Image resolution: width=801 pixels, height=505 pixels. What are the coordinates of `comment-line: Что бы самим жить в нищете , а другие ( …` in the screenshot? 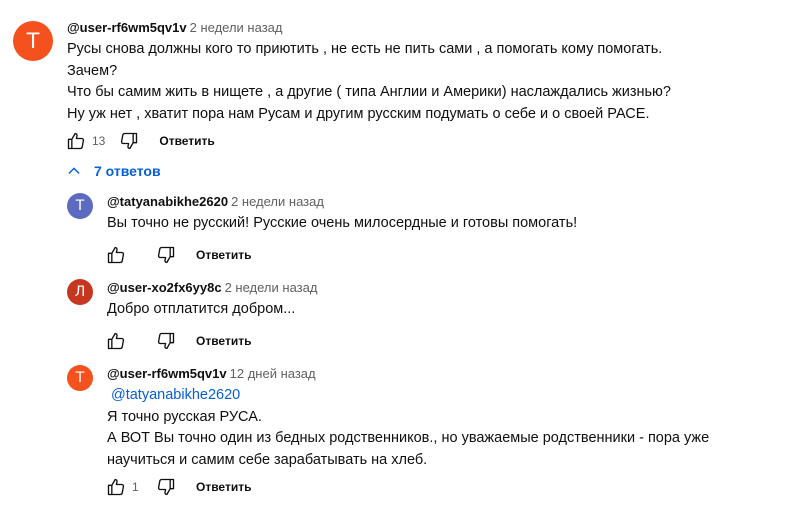 It's located at (369, 92).